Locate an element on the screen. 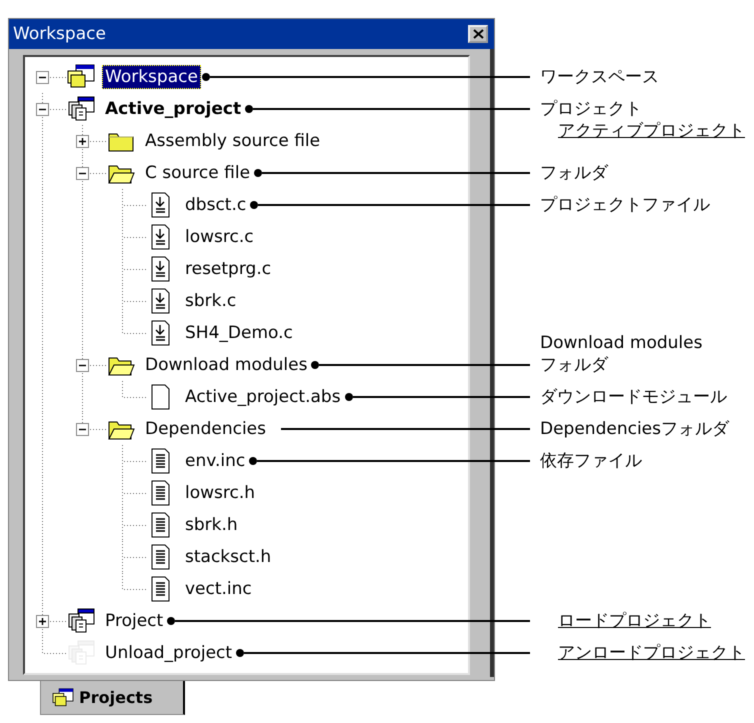  close-icon is located at coordinates (478, 34).